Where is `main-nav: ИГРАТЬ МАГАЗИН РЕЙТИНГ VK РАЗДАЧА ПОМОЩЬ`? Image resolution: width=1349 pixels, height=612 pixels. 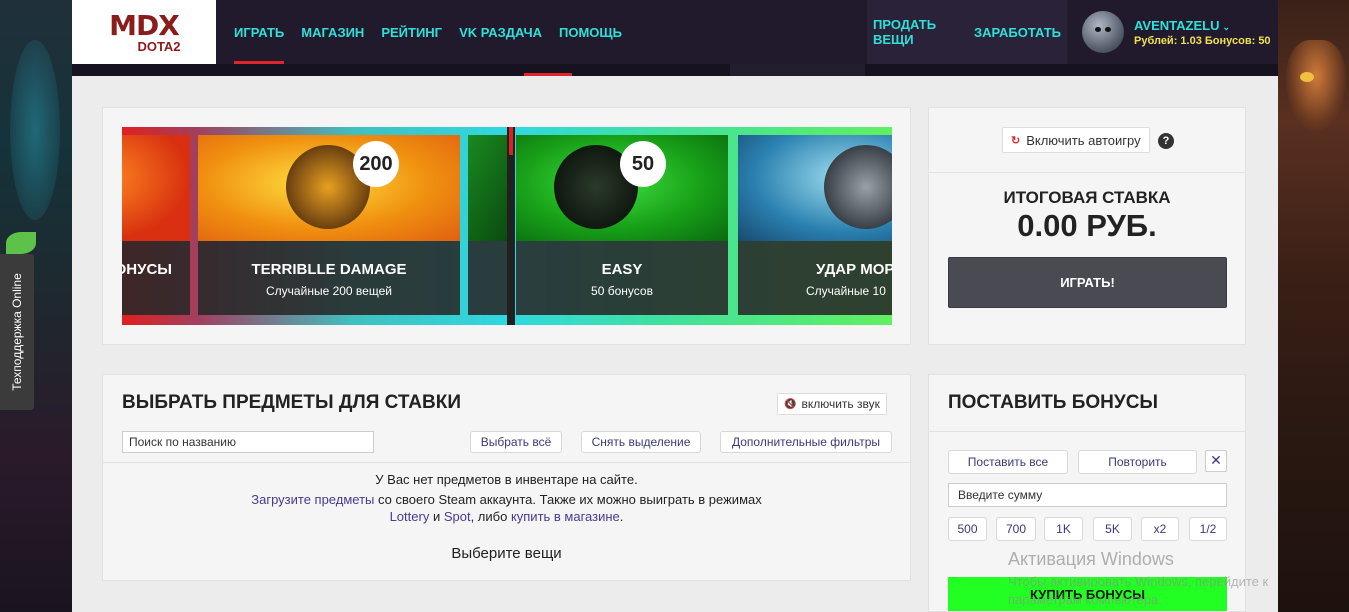
main-nav: ИГРАТЬ МАГАЗИН РЕЙТИНГ VK РАЗДАЧА ПОМОЩЬ is located at coordinates (428, 32).